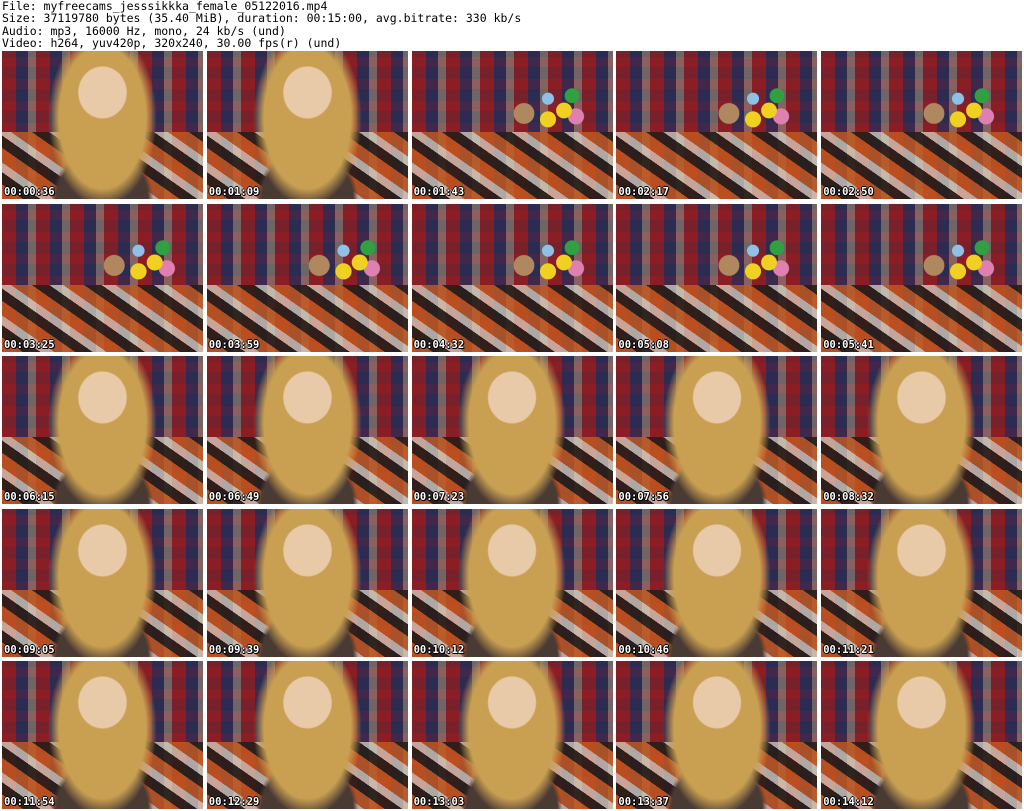 The width and height of the screenshot is (1024, 811). I want to click on video-thumbnail: 00:05:08, so click(717, 277).